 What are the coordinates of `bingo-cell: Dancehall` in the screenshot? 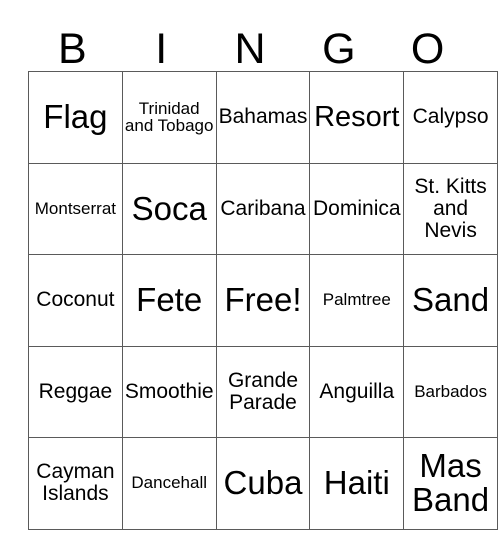 It's located at (169, 483).